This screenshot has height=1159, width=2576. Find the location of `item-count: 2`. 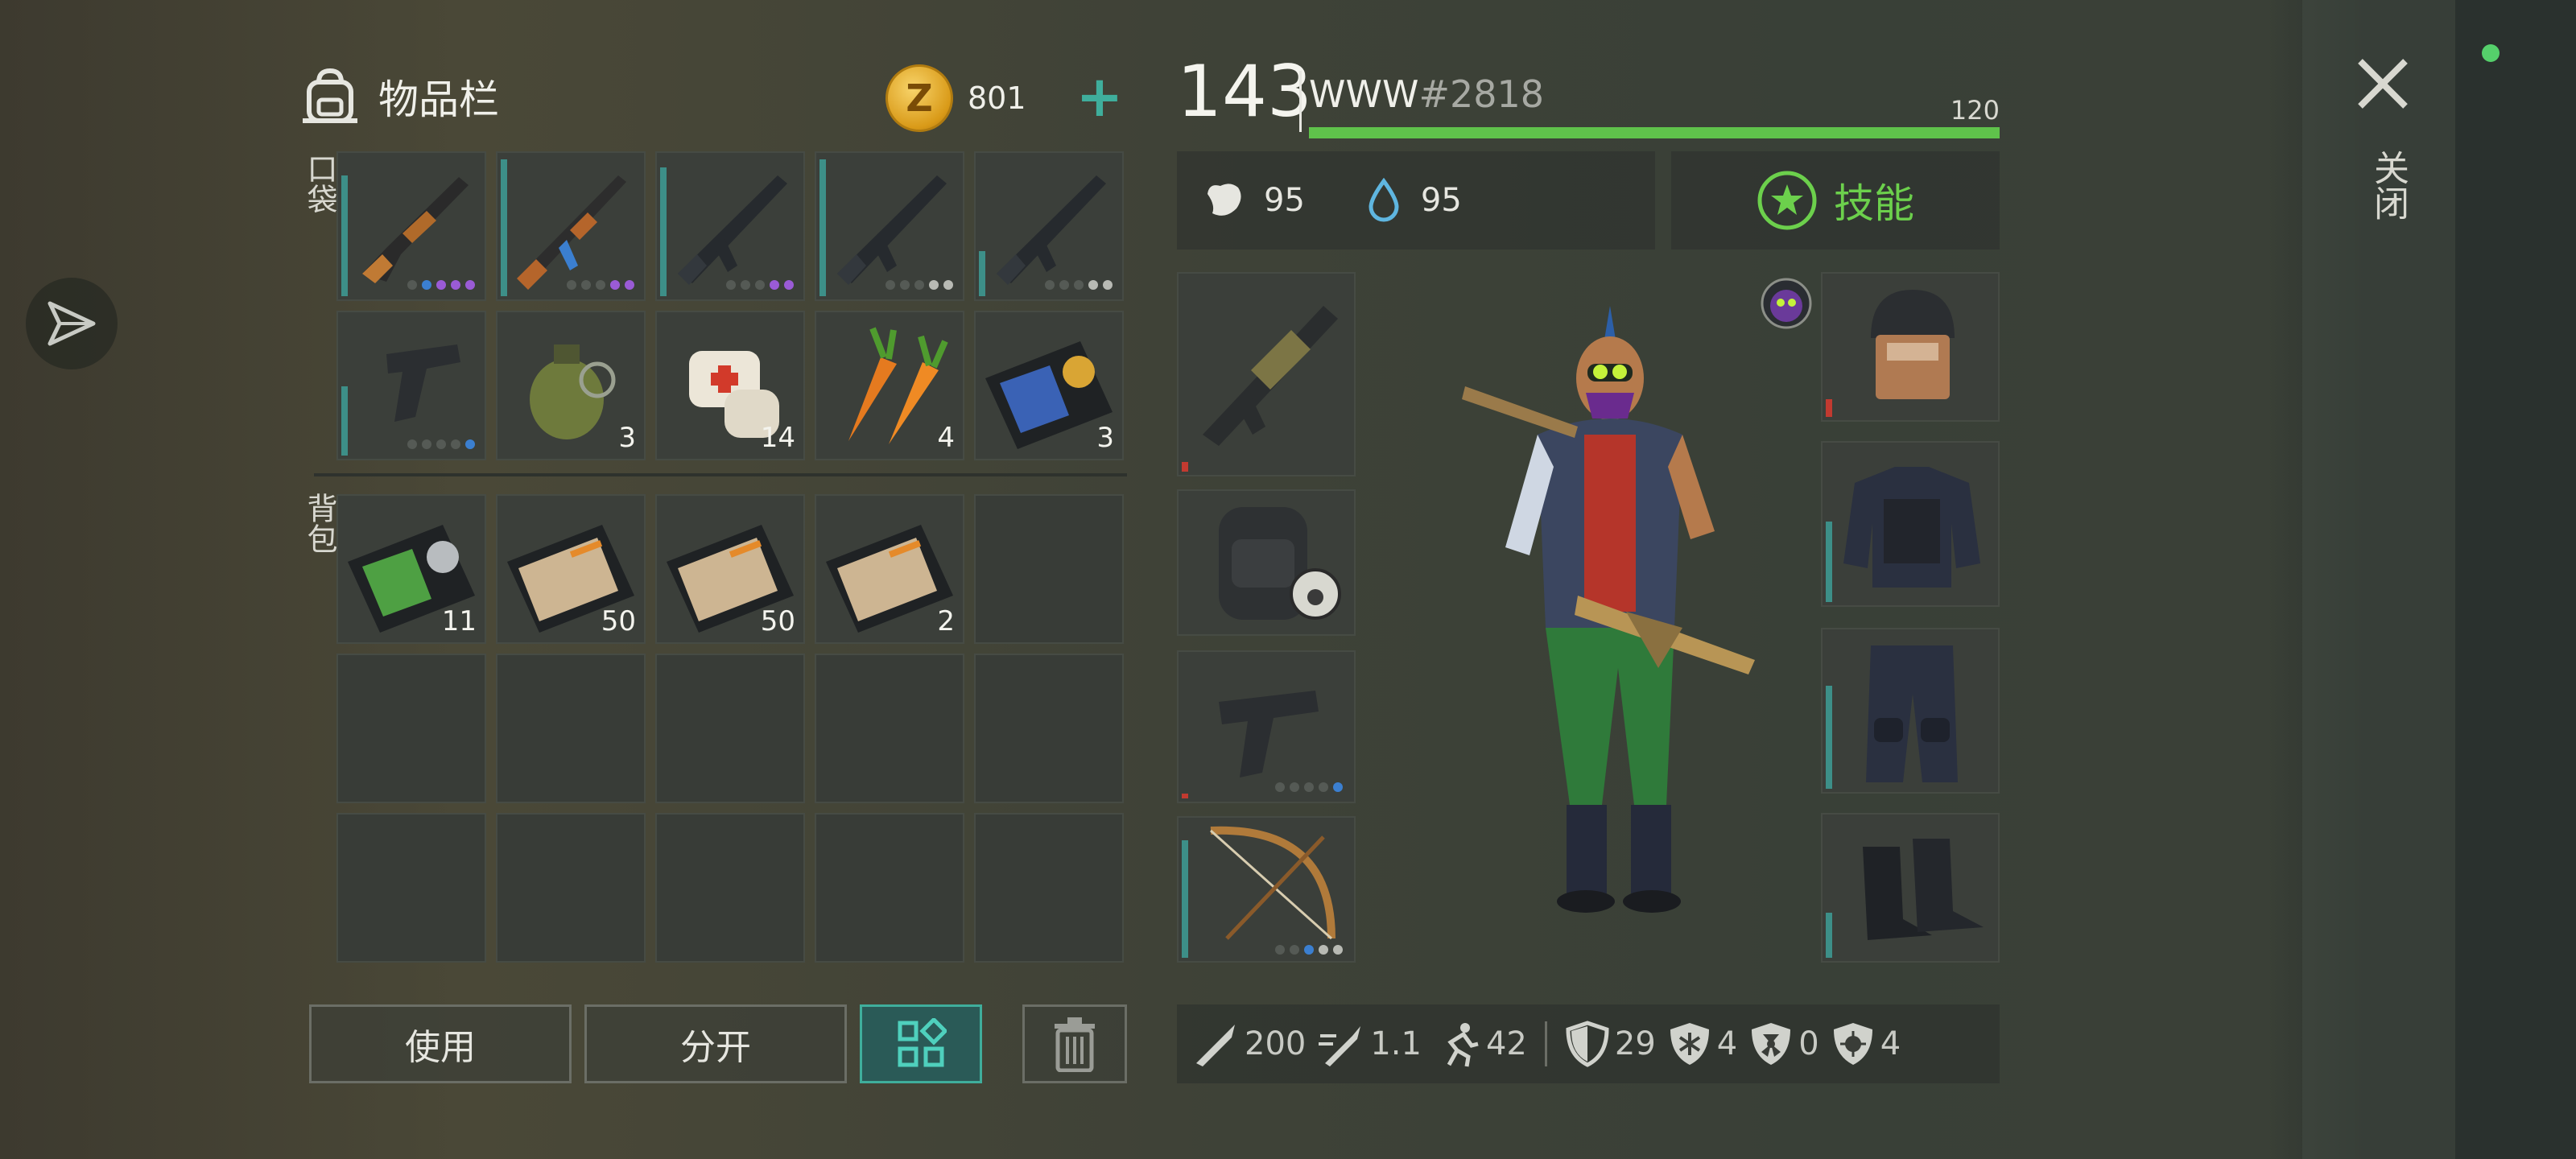

item-count: 2 is located at coordinates (946, 621).